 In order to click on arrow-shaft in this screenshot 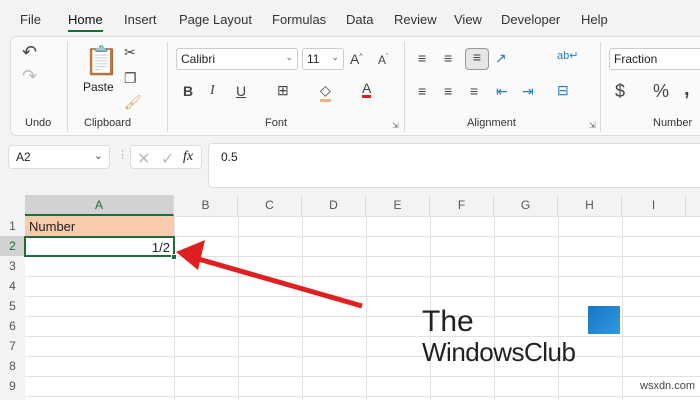, I will do `click(278, 282)`.